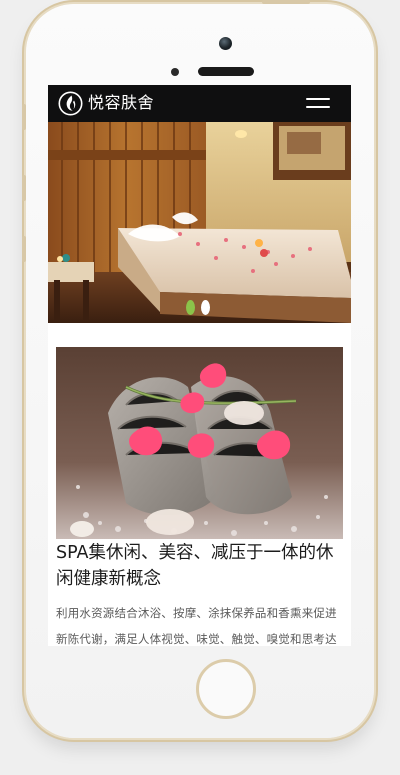 This screenshot has height=775, width=400. What do you see at coordinates (24, 249) in the screenshot?
I see `volume-down-button` at bounding box center [24, 249].